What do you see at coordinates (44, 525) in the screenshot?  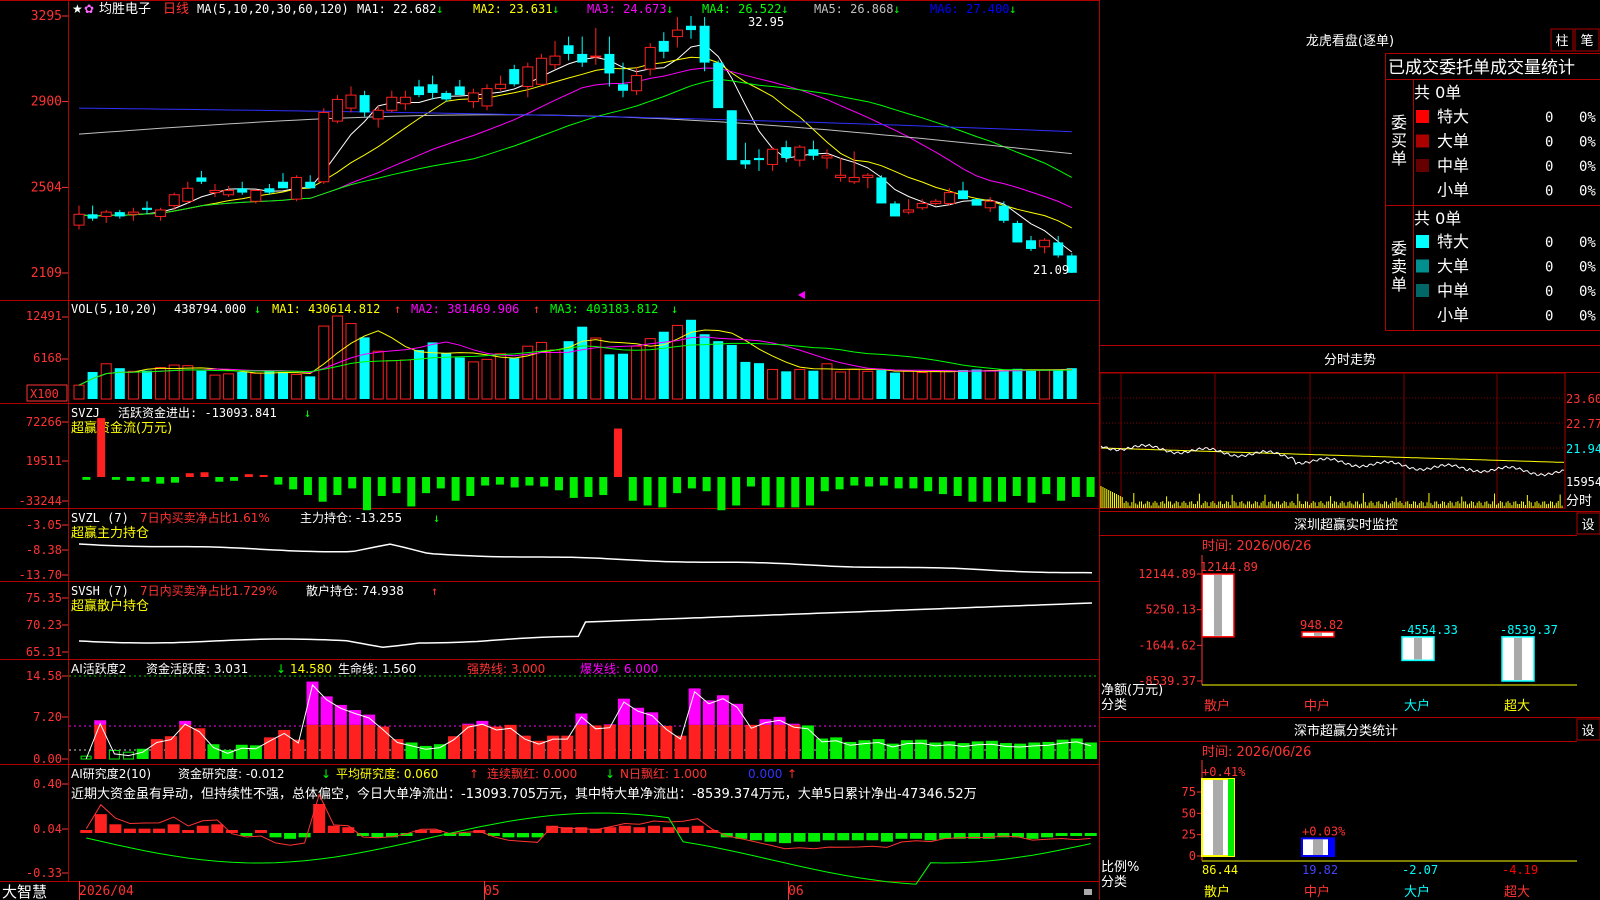 I see `svzl-tick: -3.05` at bounding box center [44, 525].